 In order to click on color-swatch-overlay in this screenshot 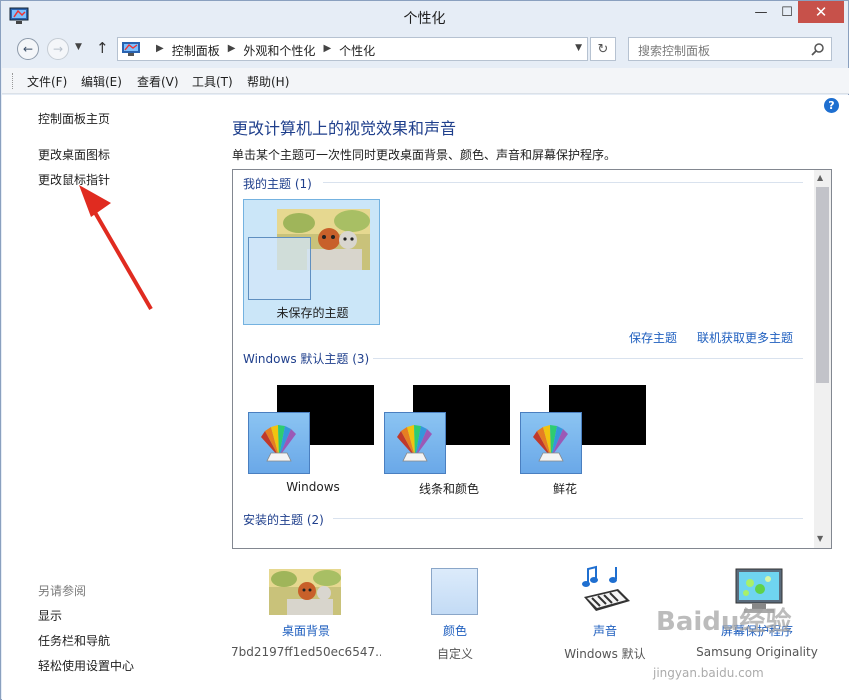, I will do `click(279, 268)`.